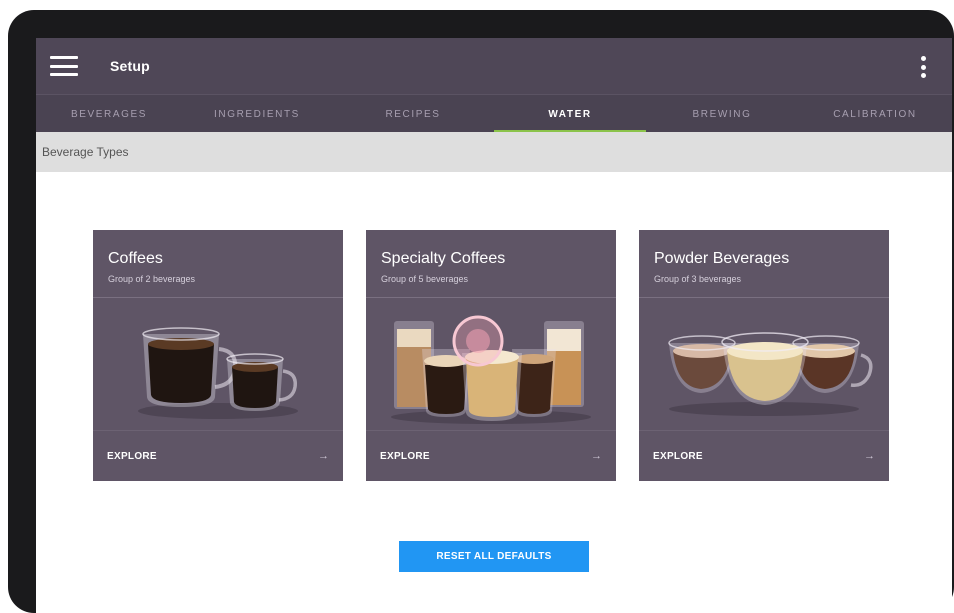 This screenshot has width=954, height=613. I want to click on powder-beverage-cups-image, so click(770, 374).